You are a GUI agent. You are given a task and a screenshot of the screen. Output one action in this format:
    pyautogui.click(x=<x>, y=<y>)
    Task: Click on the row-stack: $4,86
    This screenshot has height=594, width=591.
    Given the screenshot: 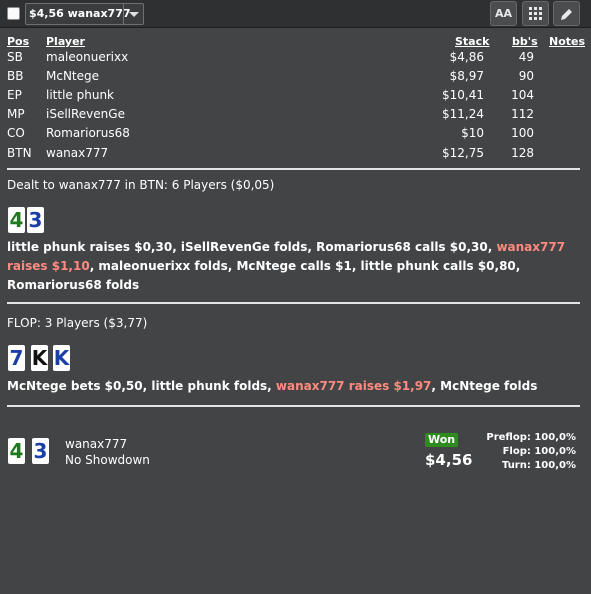 What is the action you would take?
    pyautogui.click(x=466, y=57)
    